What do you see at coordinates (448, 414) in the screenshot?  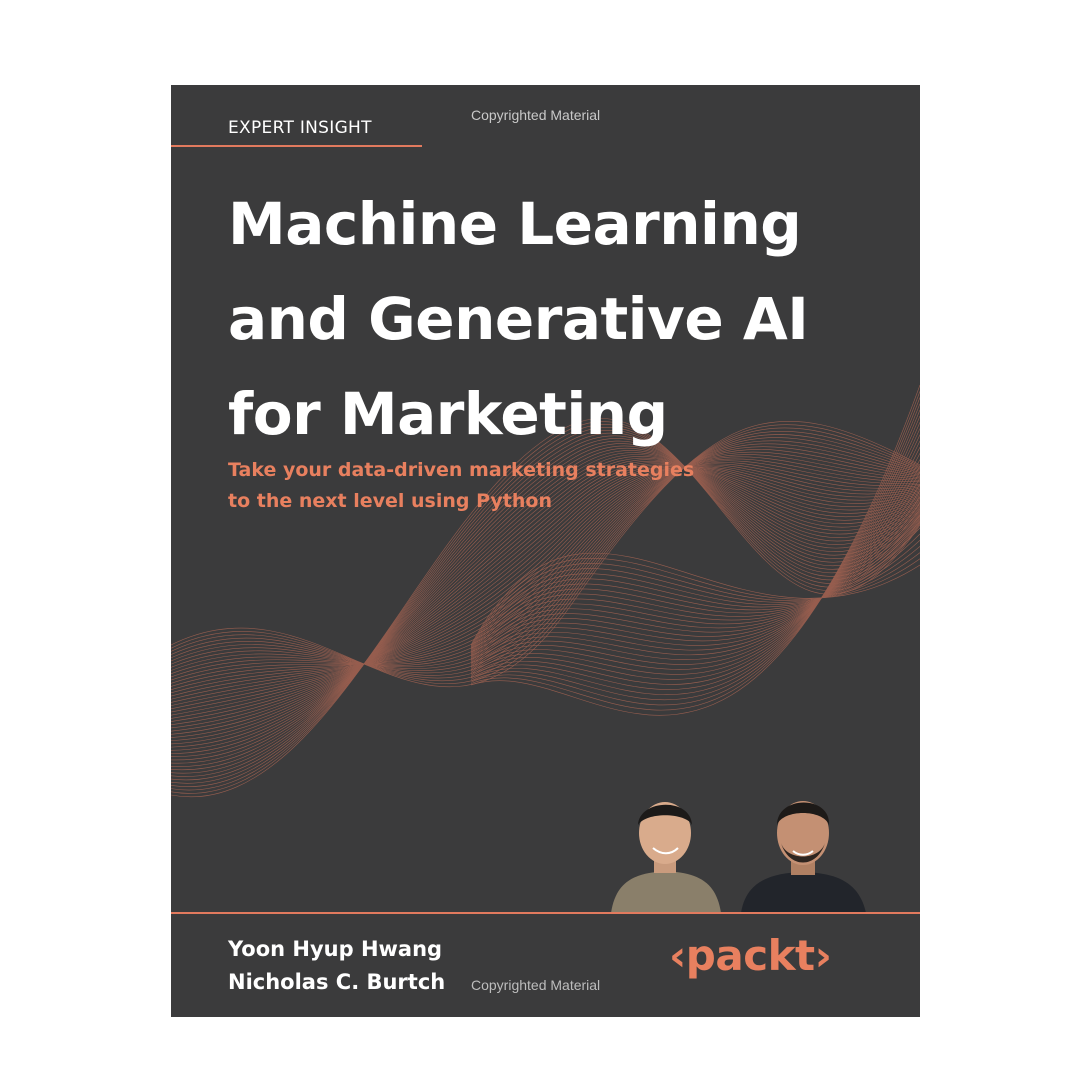 I see `title-line-3: for Marketing` at bounding box center [448, 414].